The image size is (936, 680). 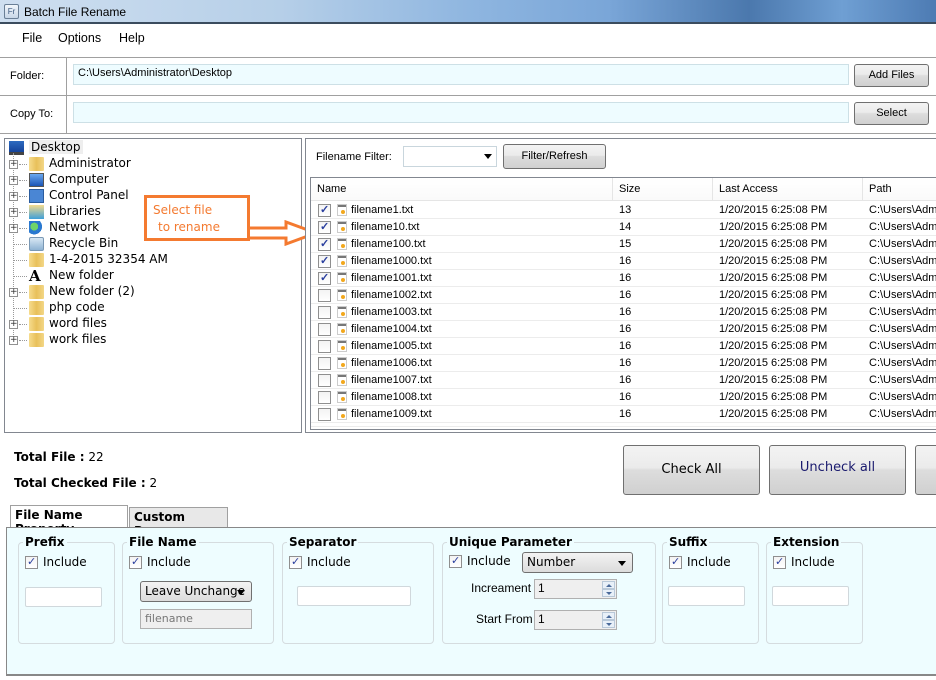 What do you see at coordinates (75, 211) in the screenshot?
I see `tree-item-label: Libraries` at bounding box center [75, 211].